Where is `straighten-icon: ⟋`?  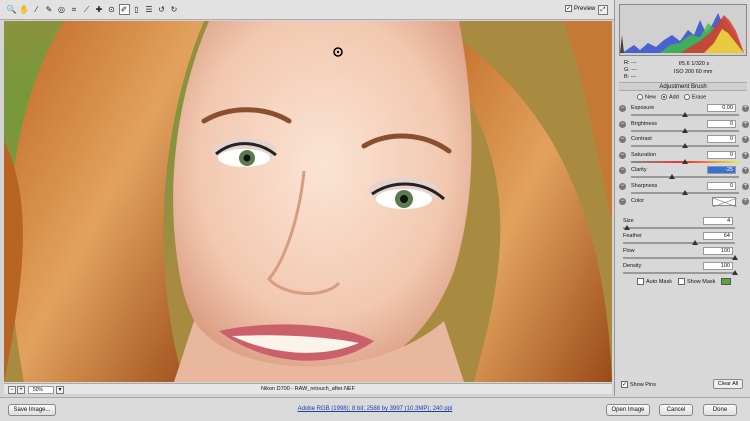 straighten-icon: ⟋ is located at coordinates (86, 9).